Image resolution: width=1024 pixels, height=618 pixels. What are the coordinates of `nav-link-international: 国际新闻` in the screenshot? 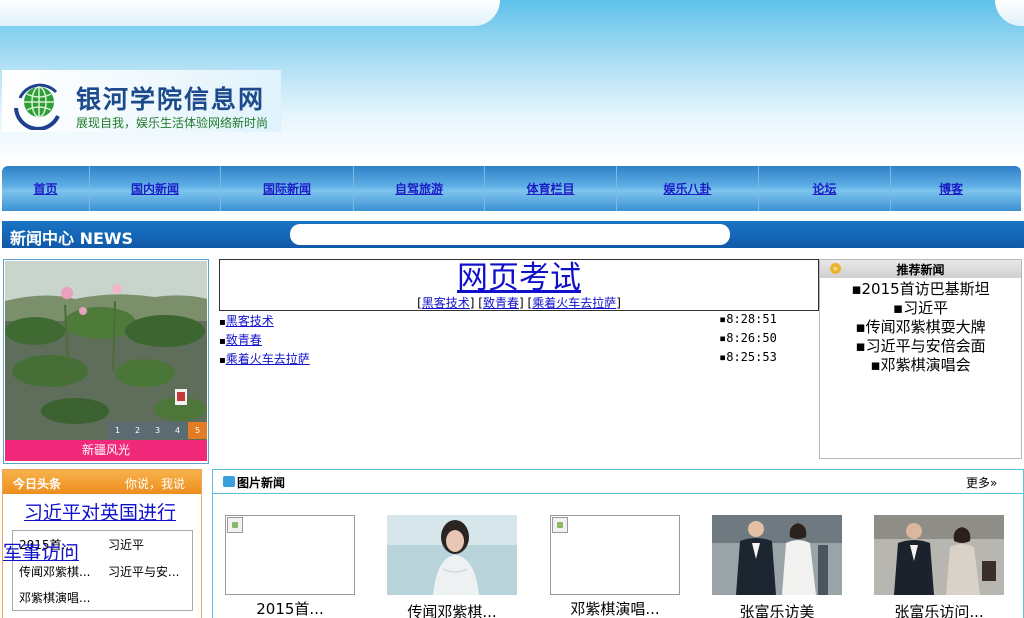 It's located at (287, 188).